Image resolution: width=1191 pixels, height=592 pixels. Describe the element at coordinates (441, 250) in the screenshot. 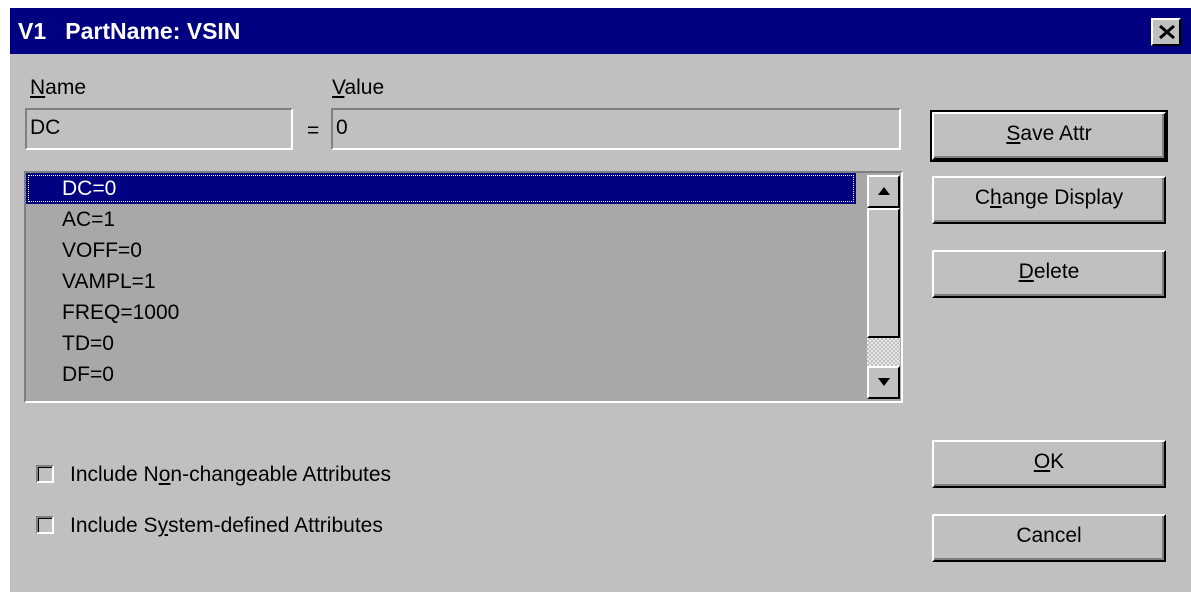

I see `list-item: VOFF=0` at that location.